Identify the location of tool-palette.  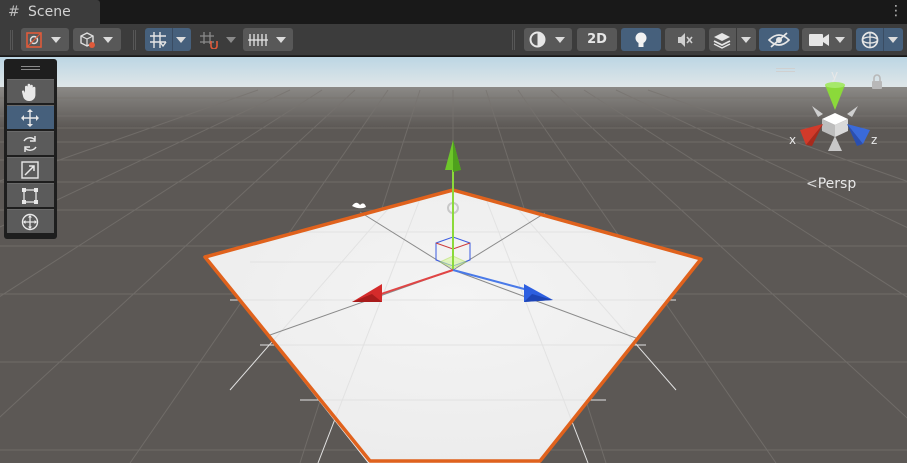
(30, 149).